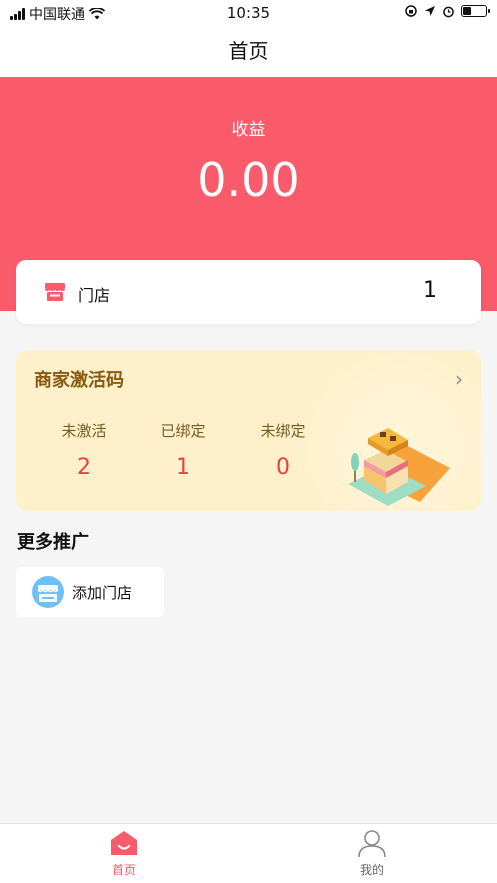  What do you see at coordinates (467, 11) in the screenshot?
I see `battery-level` at bounding box center [467, 11].